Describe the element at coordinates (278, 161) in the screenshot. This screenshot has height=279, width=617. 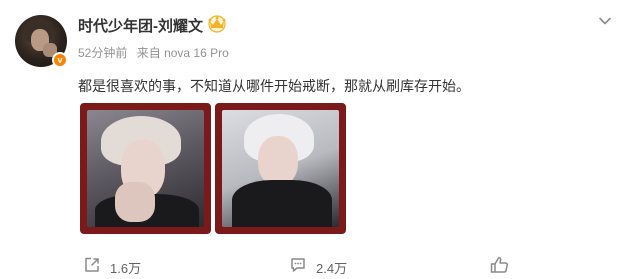
I see `photo-2-face` at that location.